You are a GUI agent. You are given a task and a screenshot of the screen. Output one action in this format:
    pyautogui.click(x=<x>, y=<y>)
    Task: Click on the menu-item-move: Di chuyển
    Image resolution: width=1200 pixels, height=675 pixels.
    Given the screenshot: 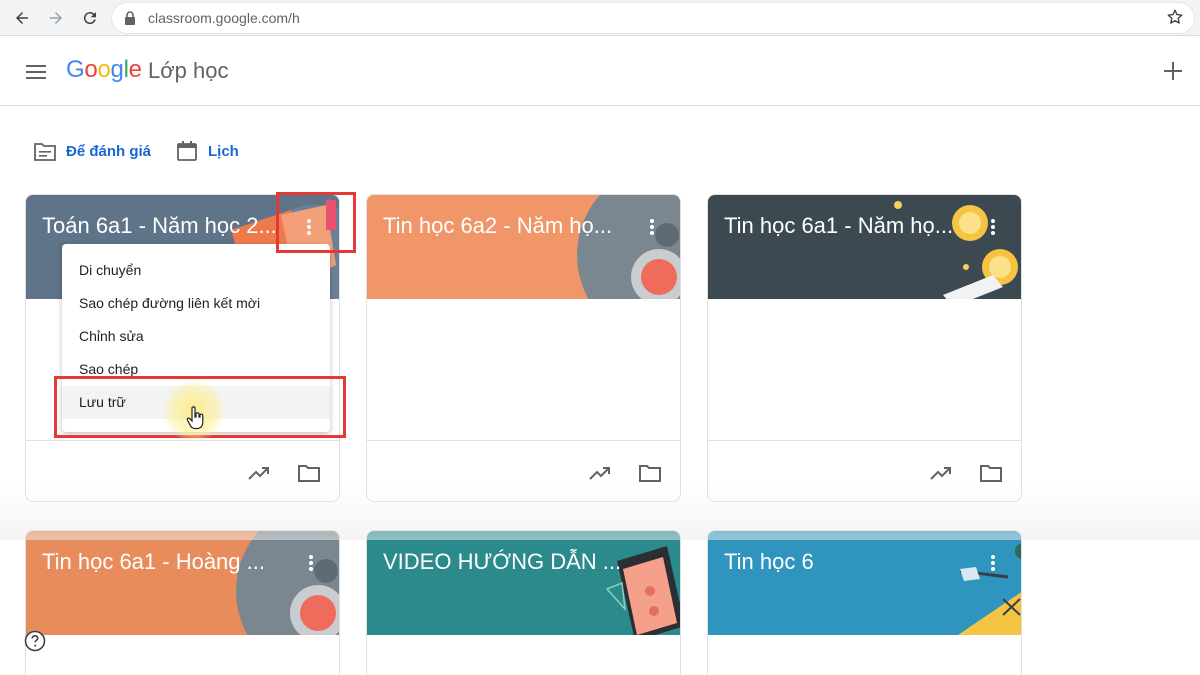 What is the action you would take?
    pyautogui.click(x=196, y=270)
    